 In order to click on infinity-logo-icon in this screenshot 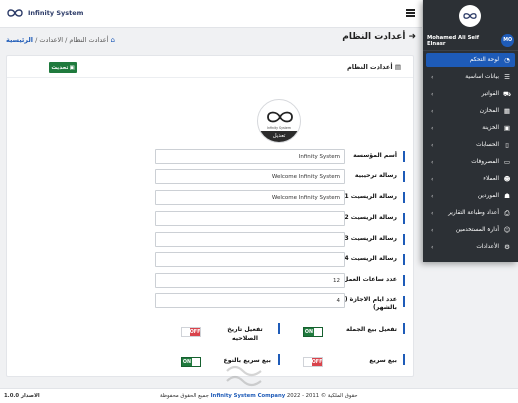, I will do `click(470, 16)`.